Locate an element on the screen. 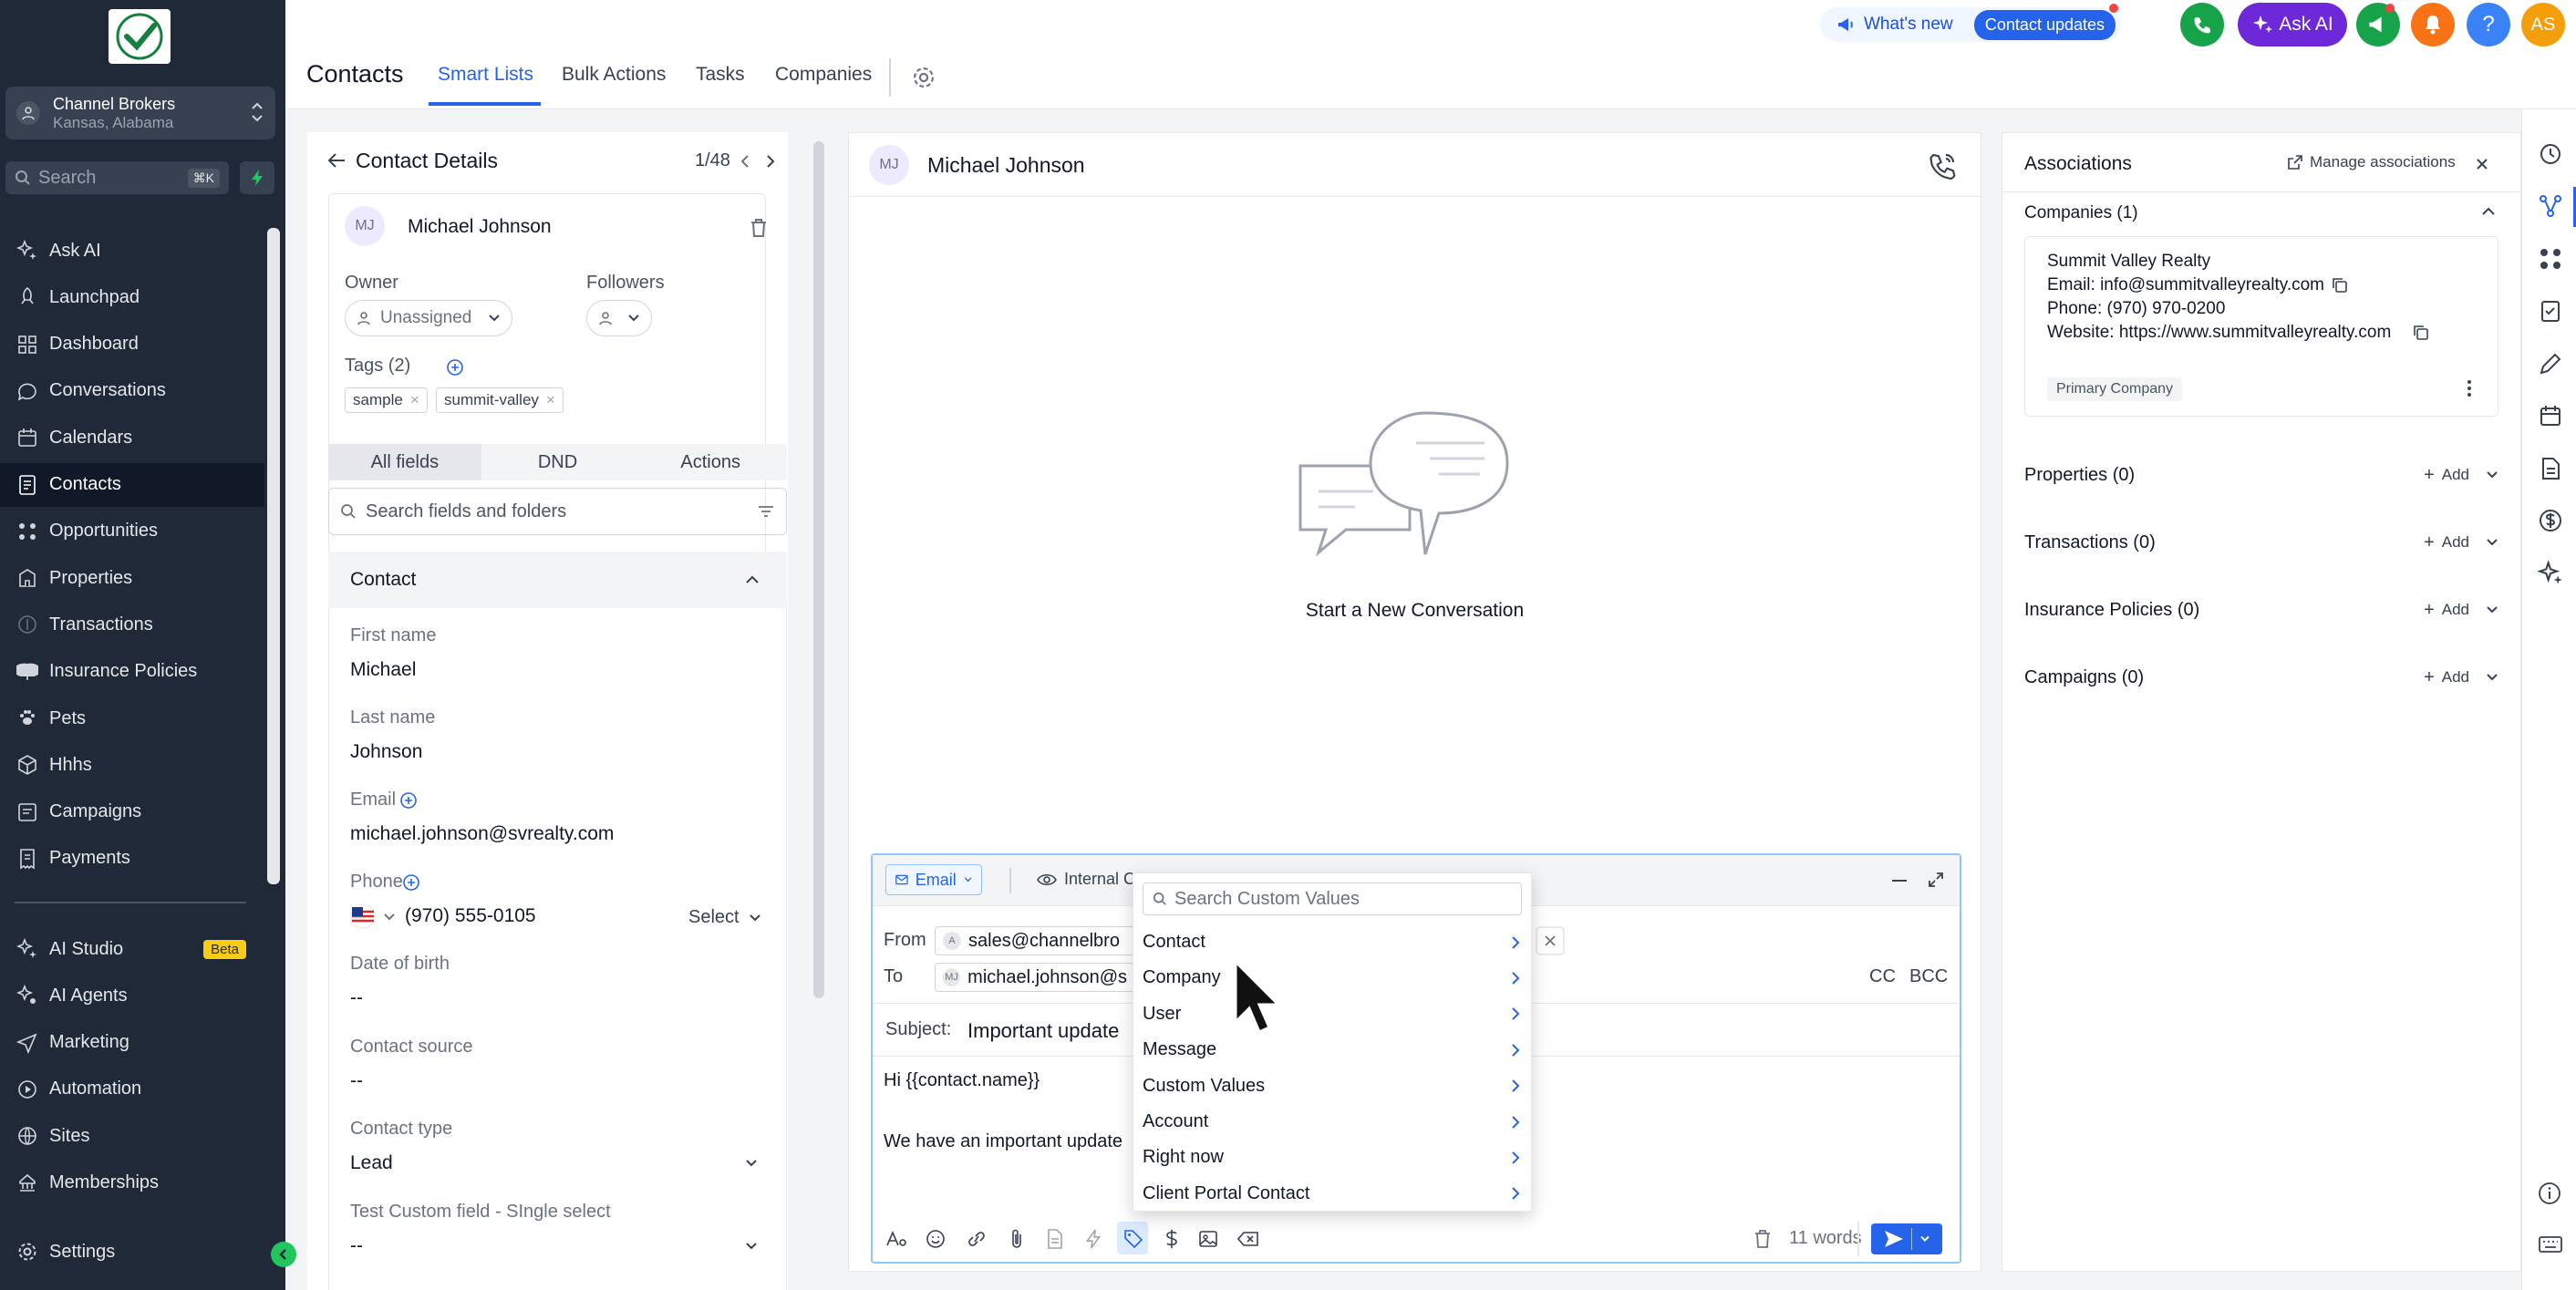 The height and width of the screenshot is (1290, 2576). associations-icon is located at coordinates (2550, 206).